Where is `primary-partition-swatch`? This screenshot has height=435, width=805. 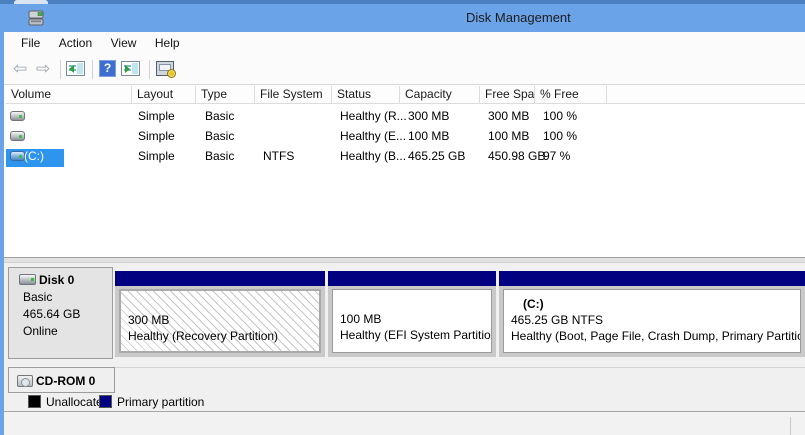 primary-partition-swatch is located at coordinates (105, 401).